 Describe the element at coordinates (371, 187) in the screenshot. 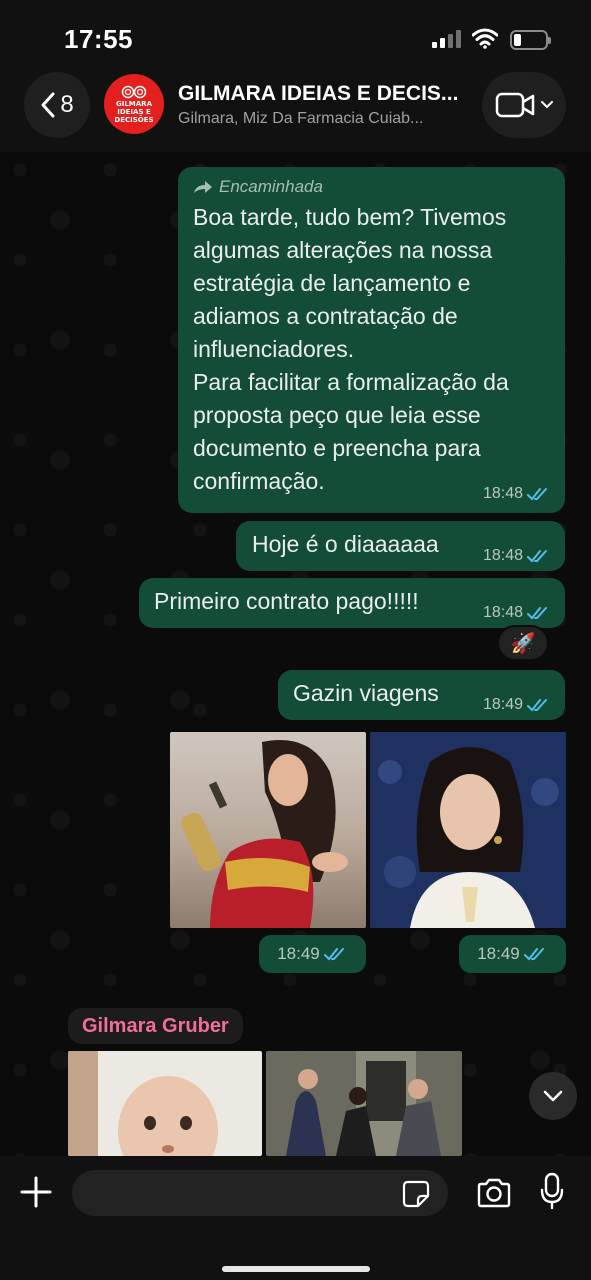

I see `forwarded-label: Encaminhada` at that location.